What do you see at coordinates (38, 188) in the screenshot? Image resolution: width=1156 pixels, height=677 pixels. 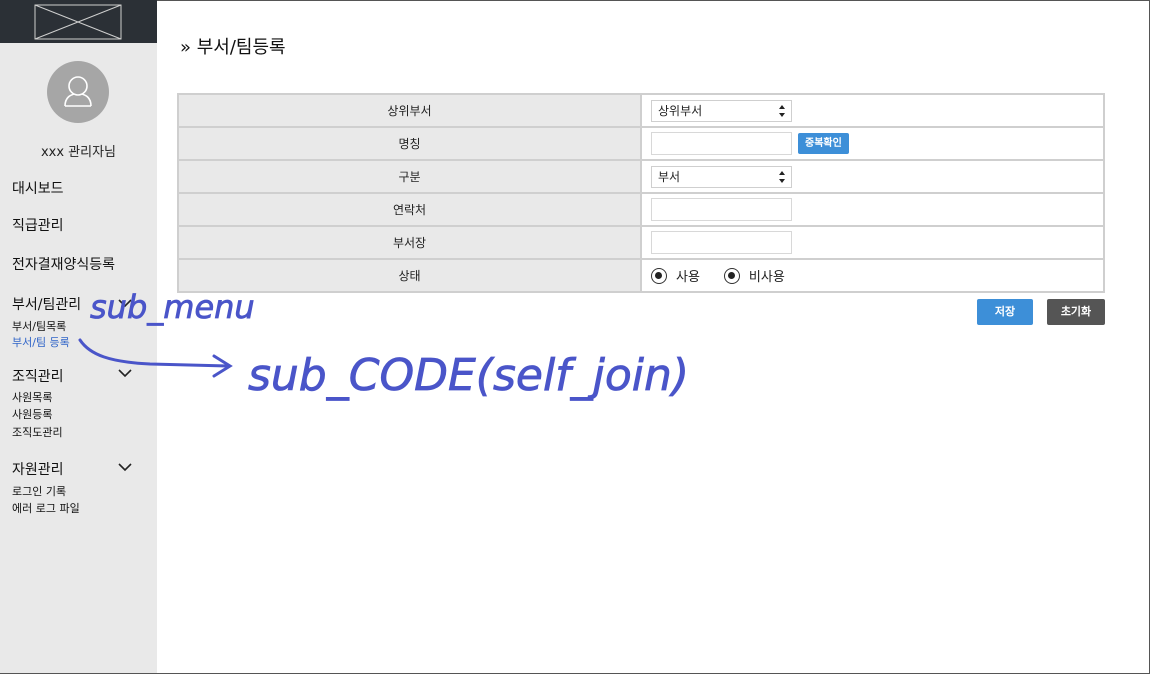 I see `sidebar-item-dashboard: 대시보드` at bounding box center [38, 188].